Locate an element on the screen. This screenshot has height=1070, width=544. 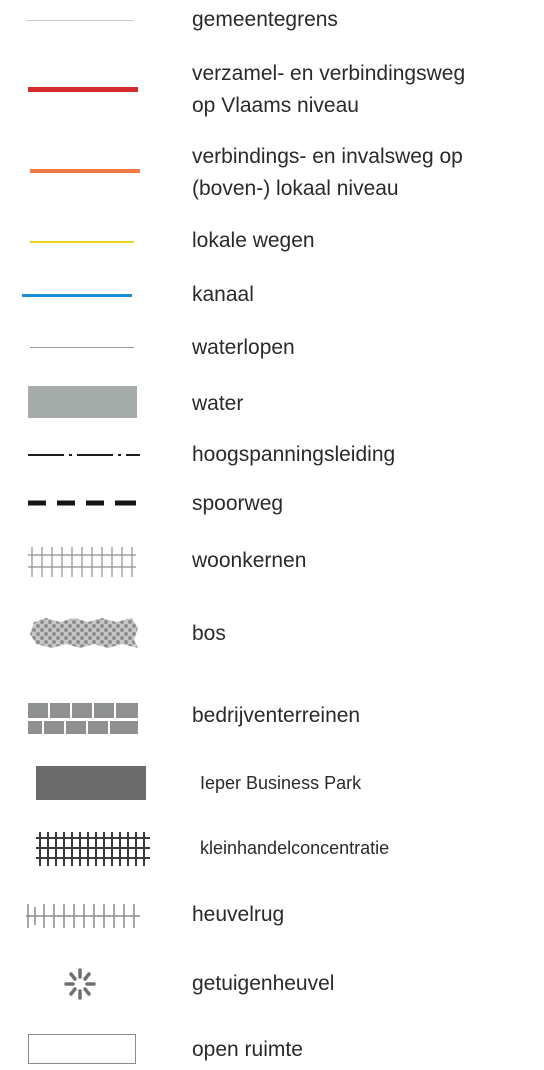
legend-item-hoogspanningsleiding: hoogspanningsleiding is located at coordinates (272, 456).